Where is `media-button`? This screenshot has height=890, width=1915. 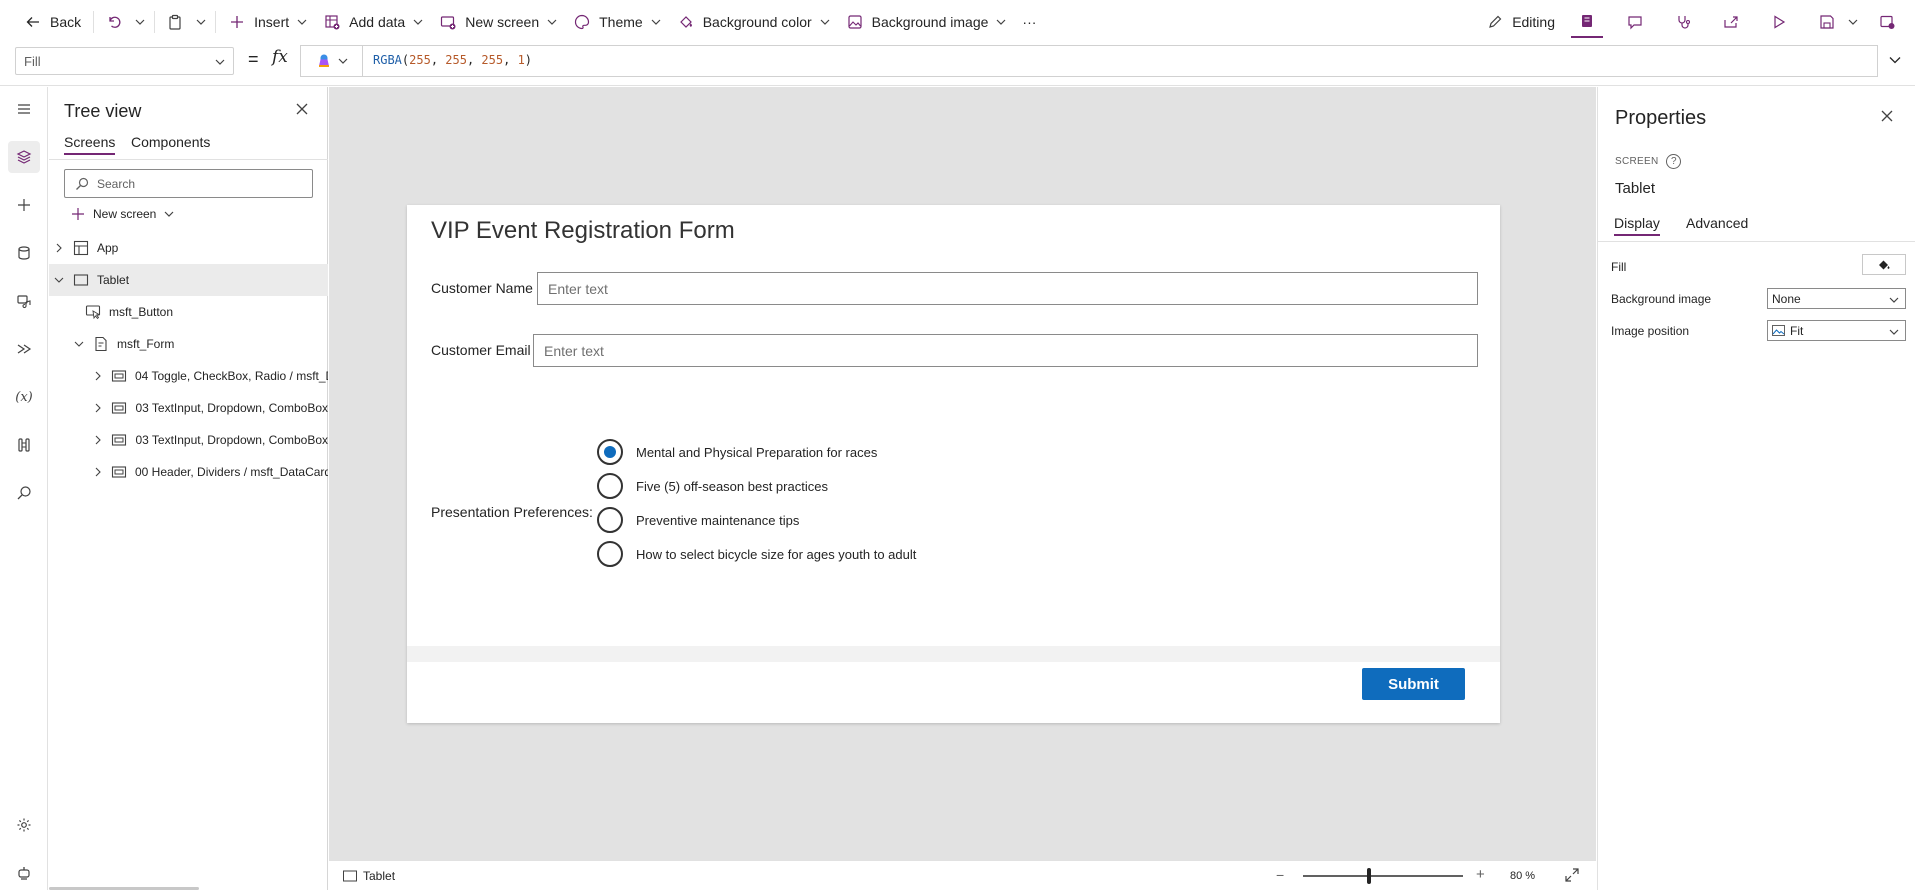
media-button is located at coordinates (24, 301).